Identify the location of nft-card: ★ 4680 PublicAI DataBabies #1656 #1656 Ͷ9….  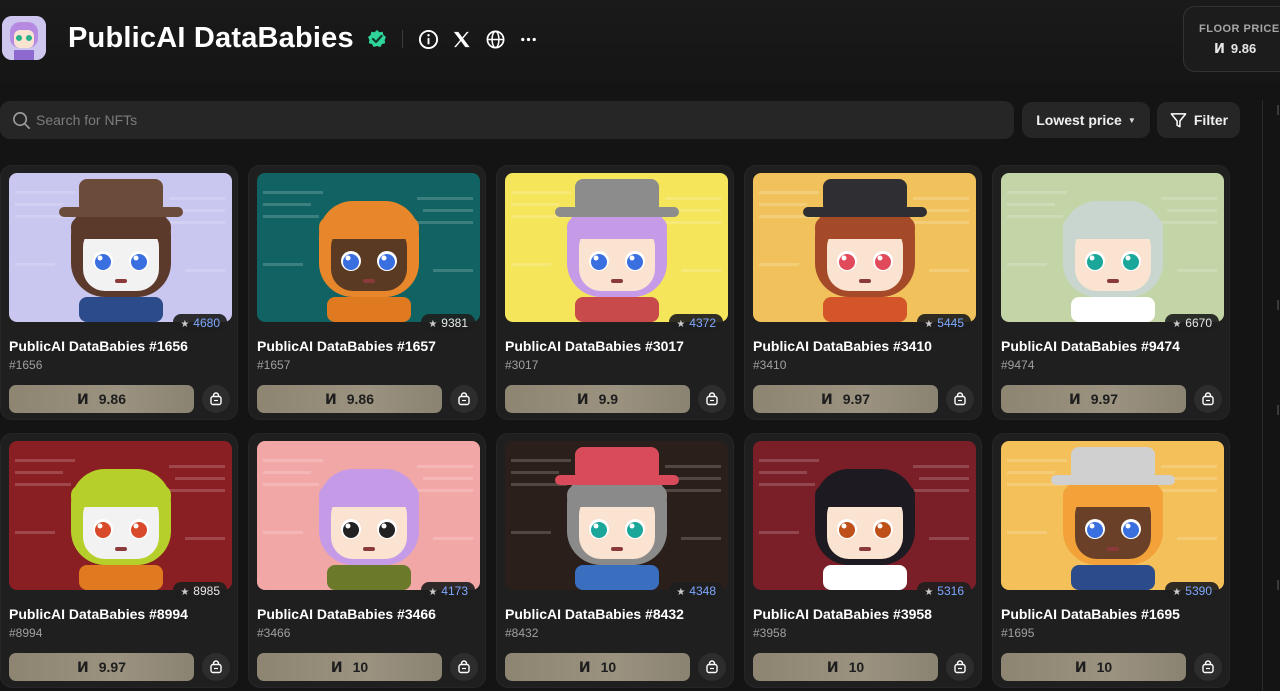
(119, 292).